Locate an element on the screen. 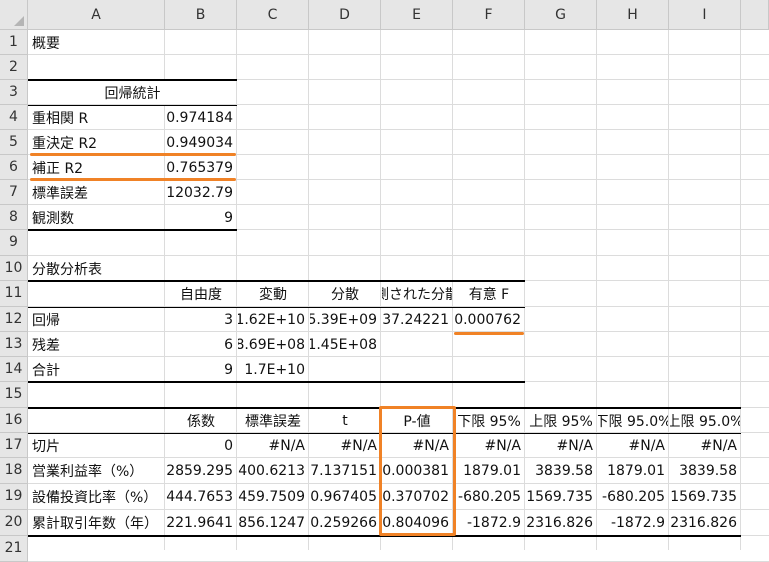 The image size is (769, 562). row-header-2: 2 is located at coordinates (14, 67).